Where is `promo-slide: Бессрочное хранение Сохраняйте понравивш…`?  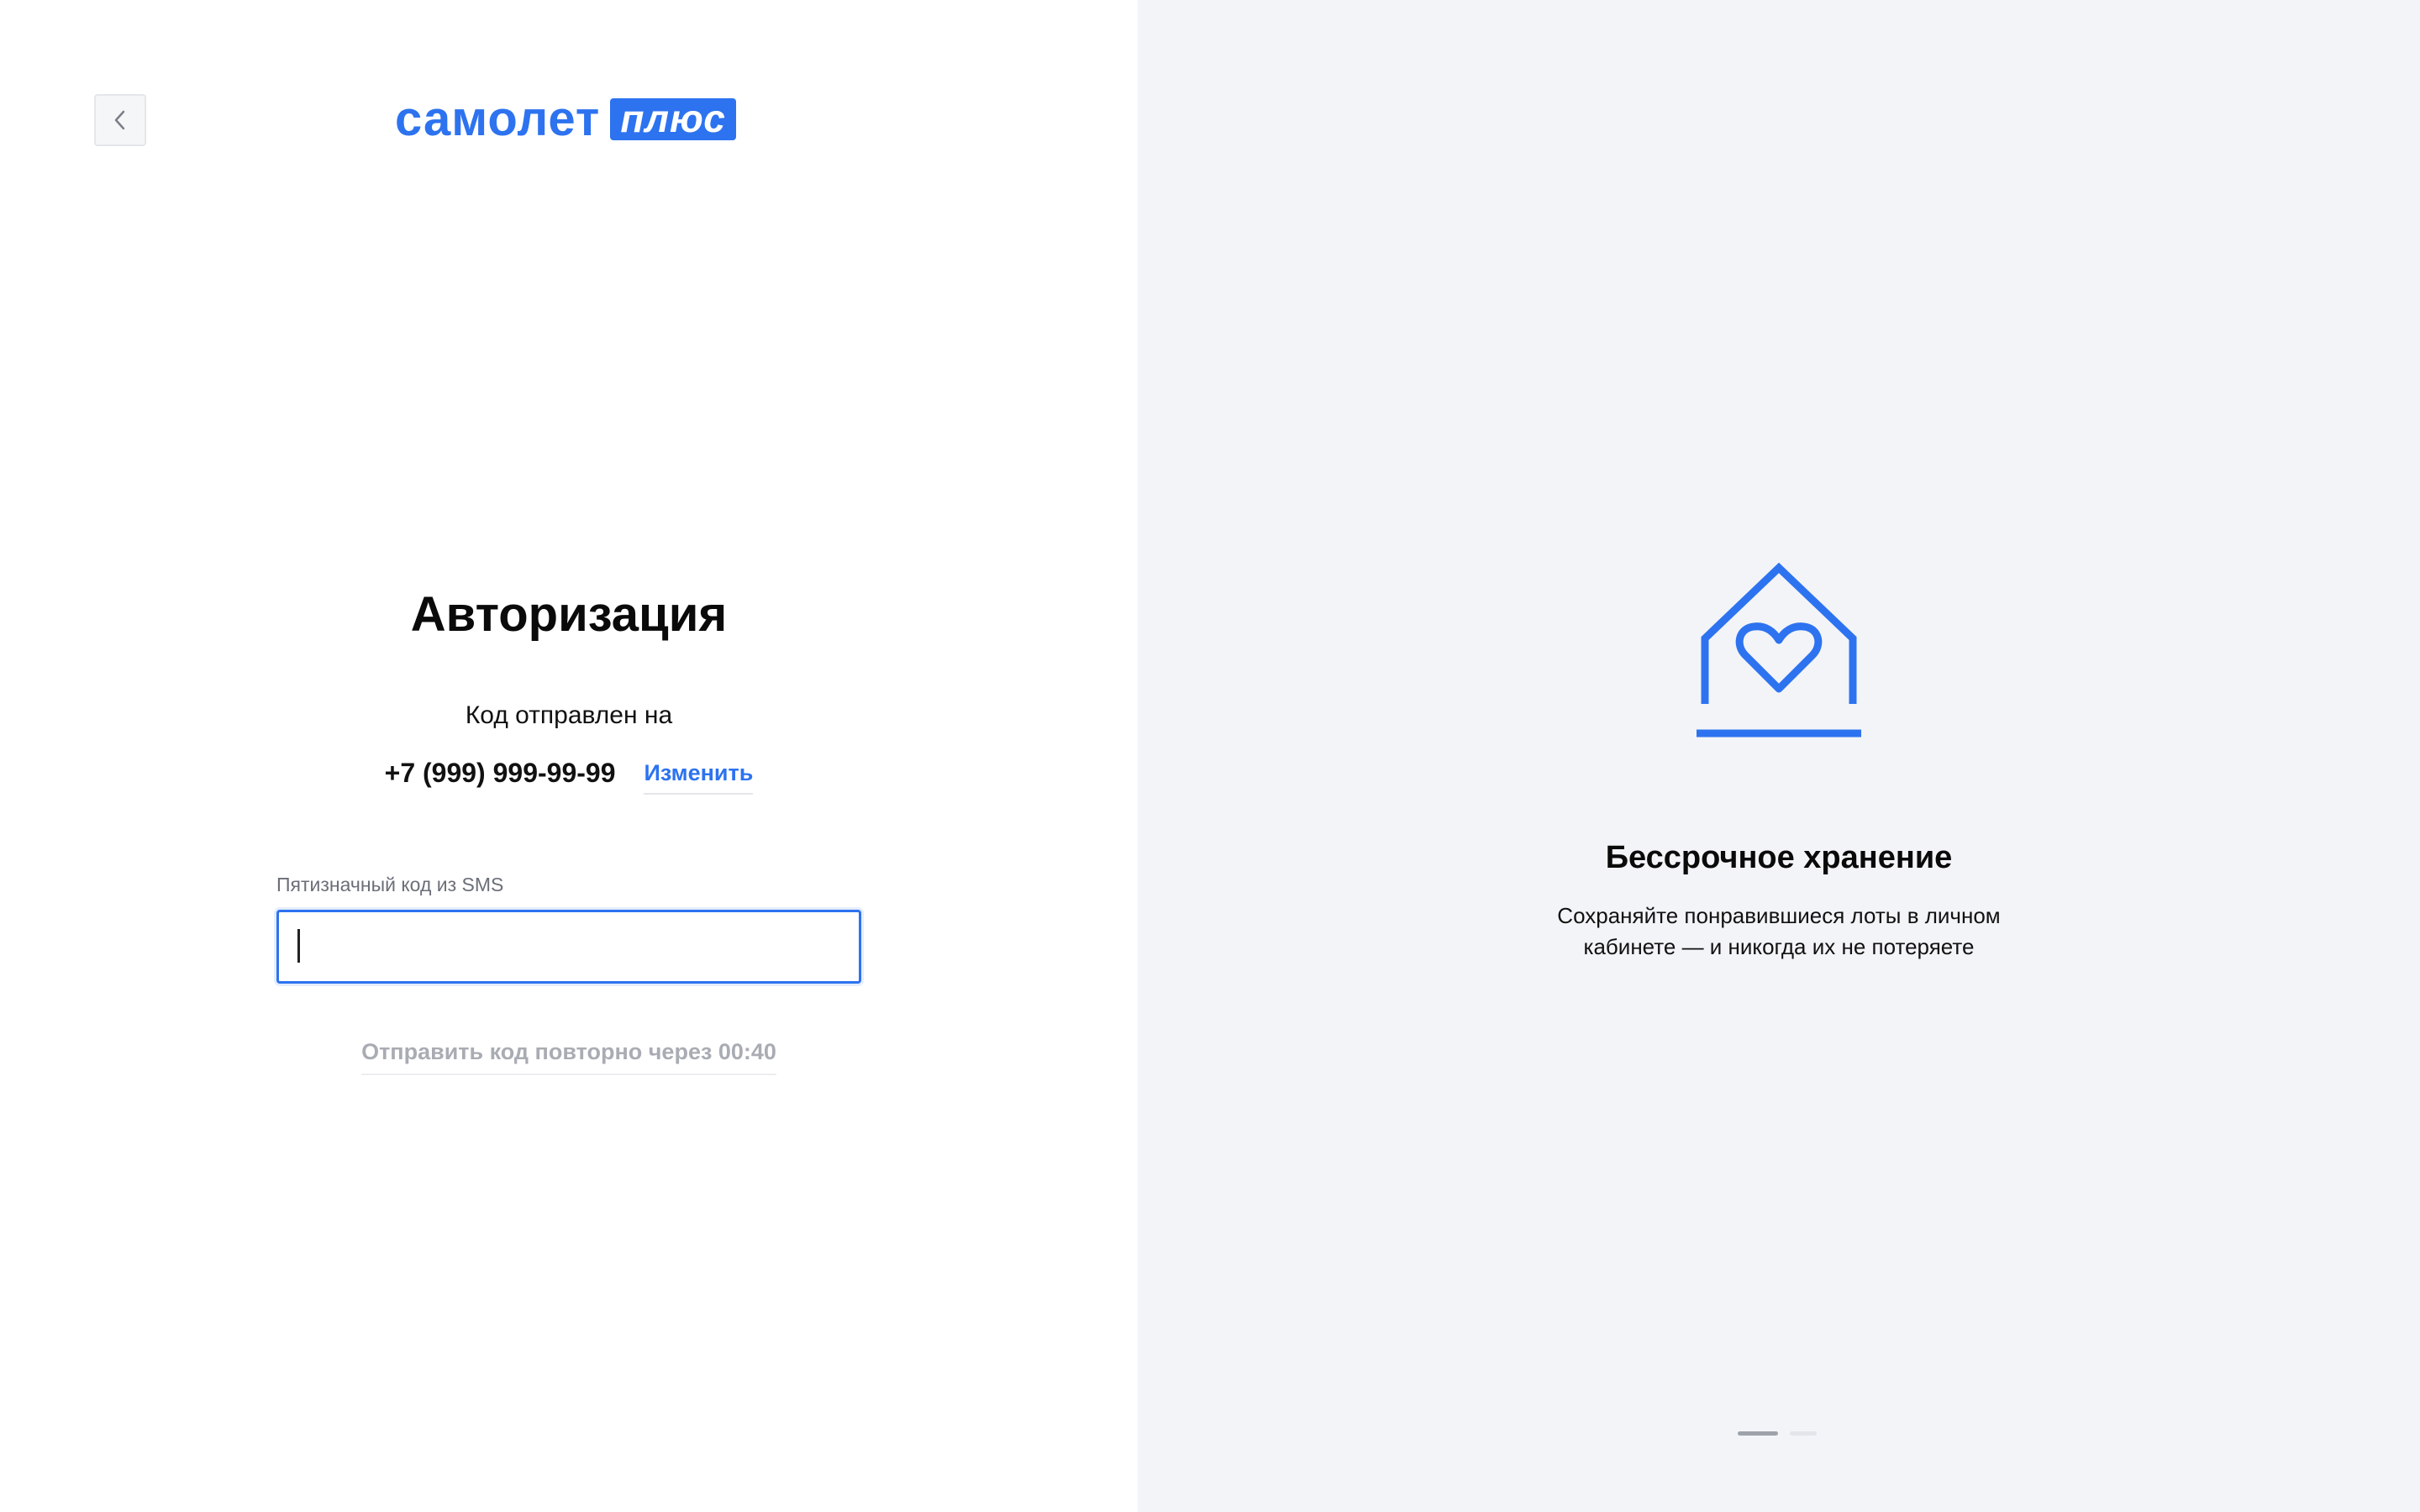
promo-slide: Бессрочное хранение Сохраняйте понравивш… is located at coordinates (1779, 762).